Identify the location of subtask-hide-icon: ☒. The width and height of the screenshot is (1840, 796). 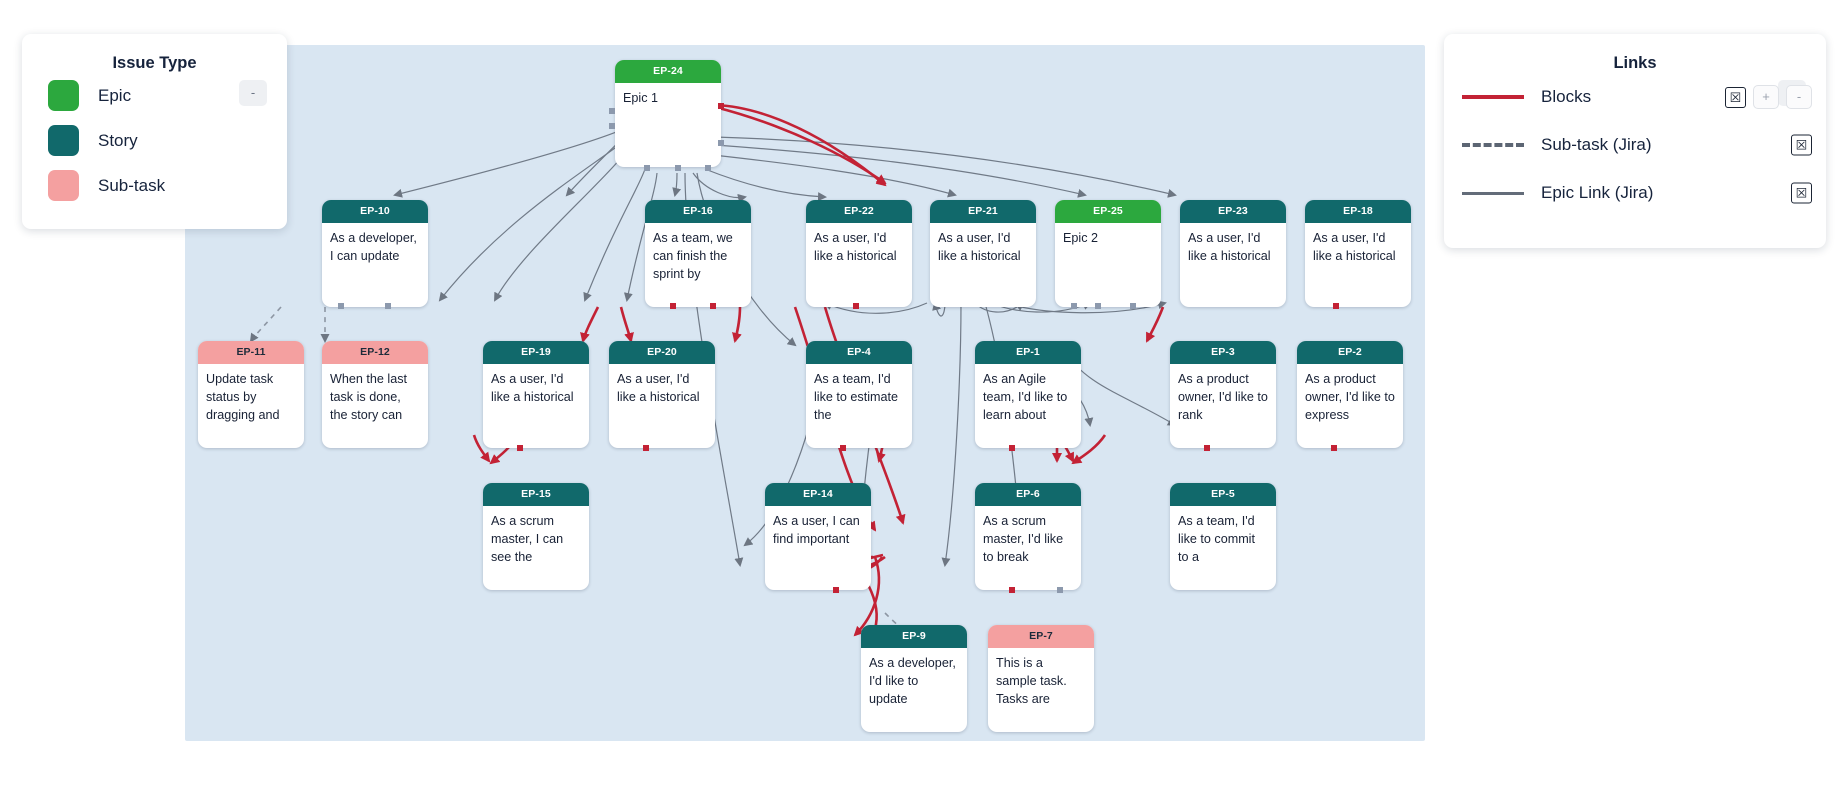
(1801, 145).